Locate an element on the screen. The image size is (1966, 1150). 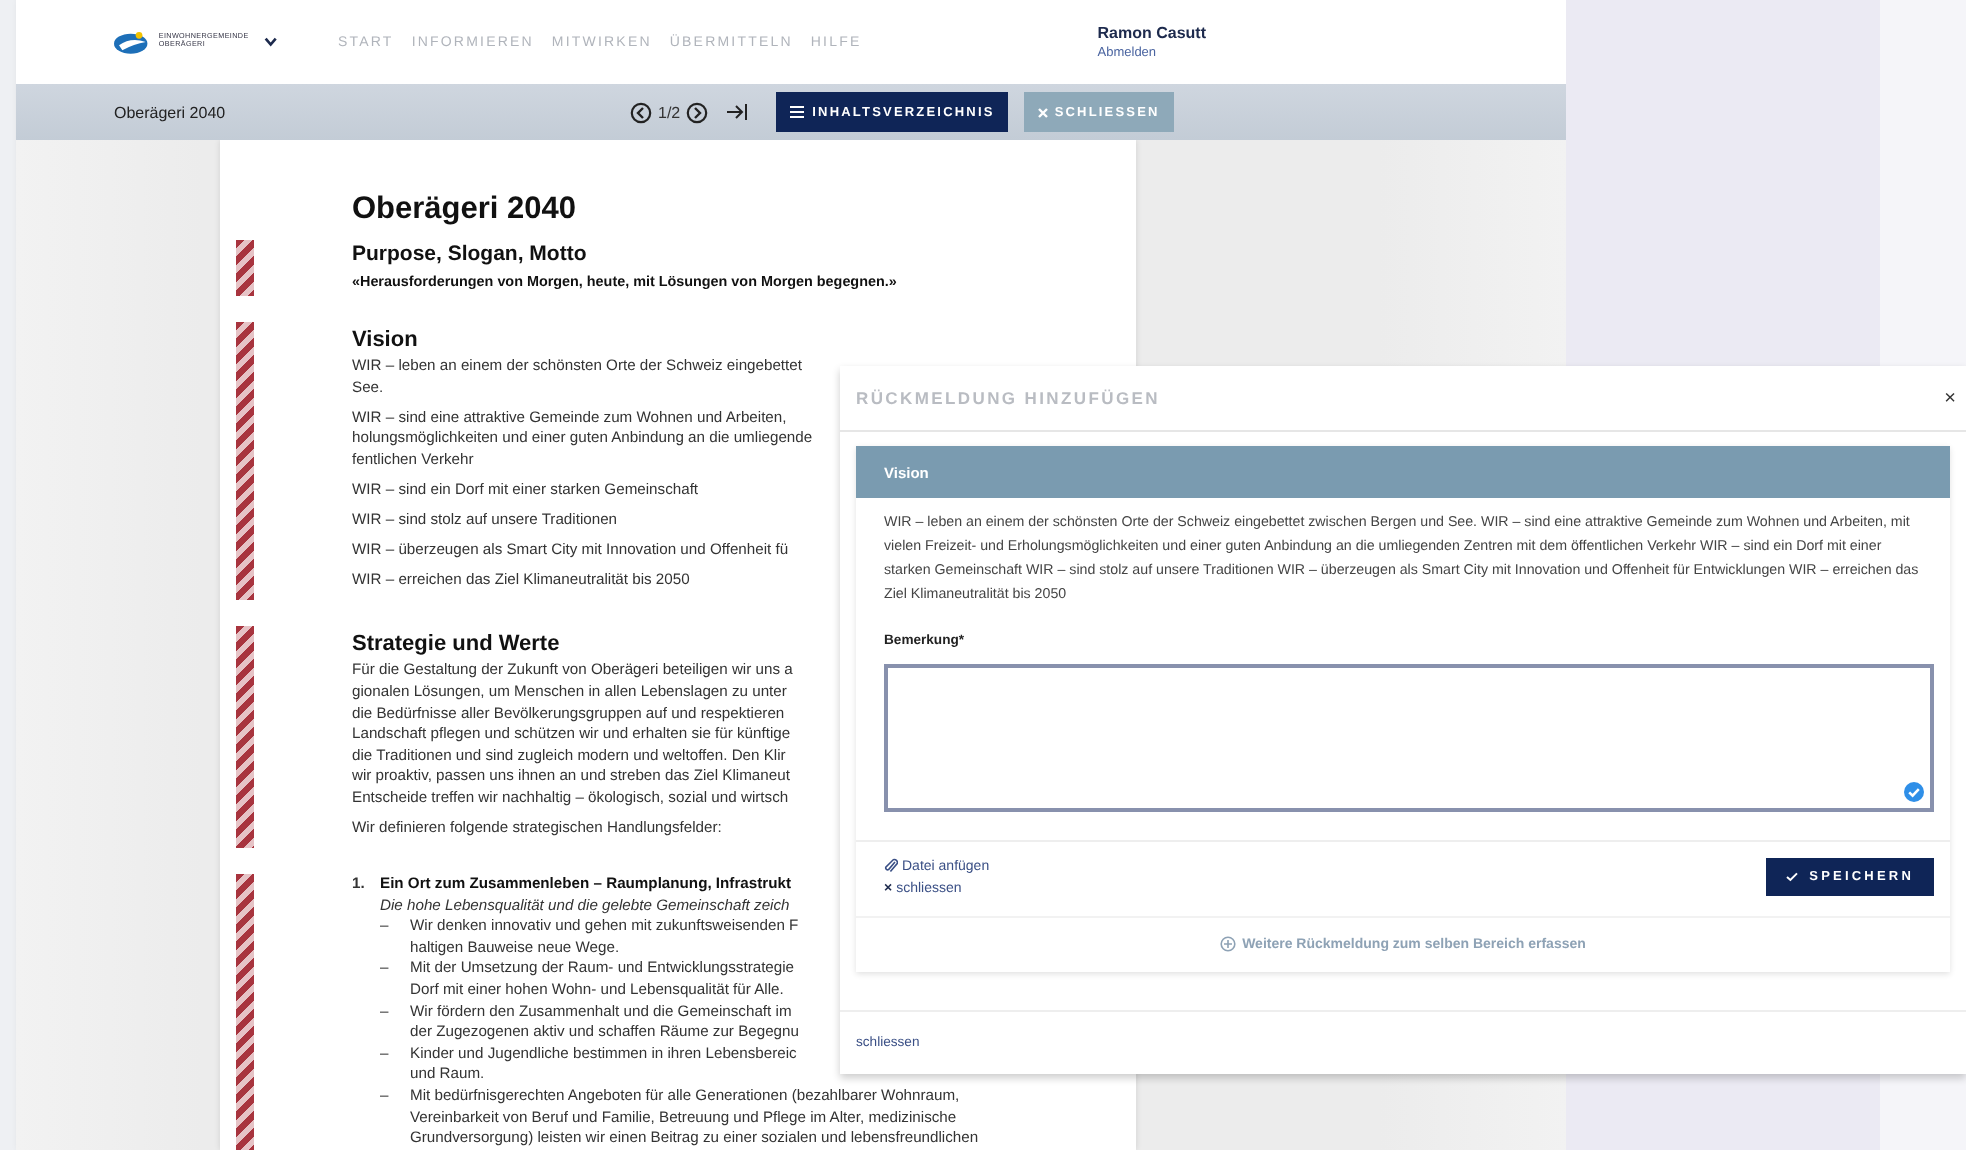
plus-circle-icon is located at coordinates (1228, 944).